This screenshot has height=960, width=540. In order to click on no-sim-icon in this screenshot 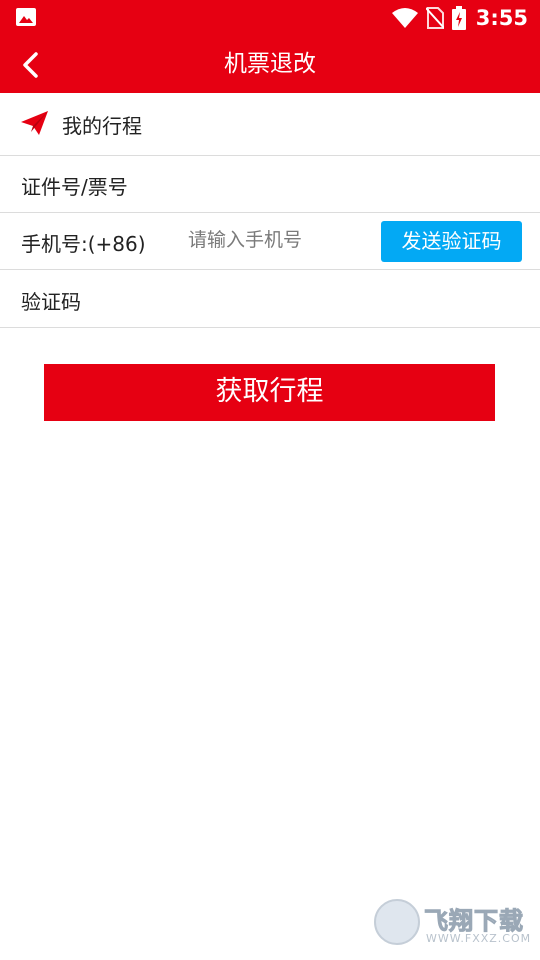, I will do `click(434, 18)`.